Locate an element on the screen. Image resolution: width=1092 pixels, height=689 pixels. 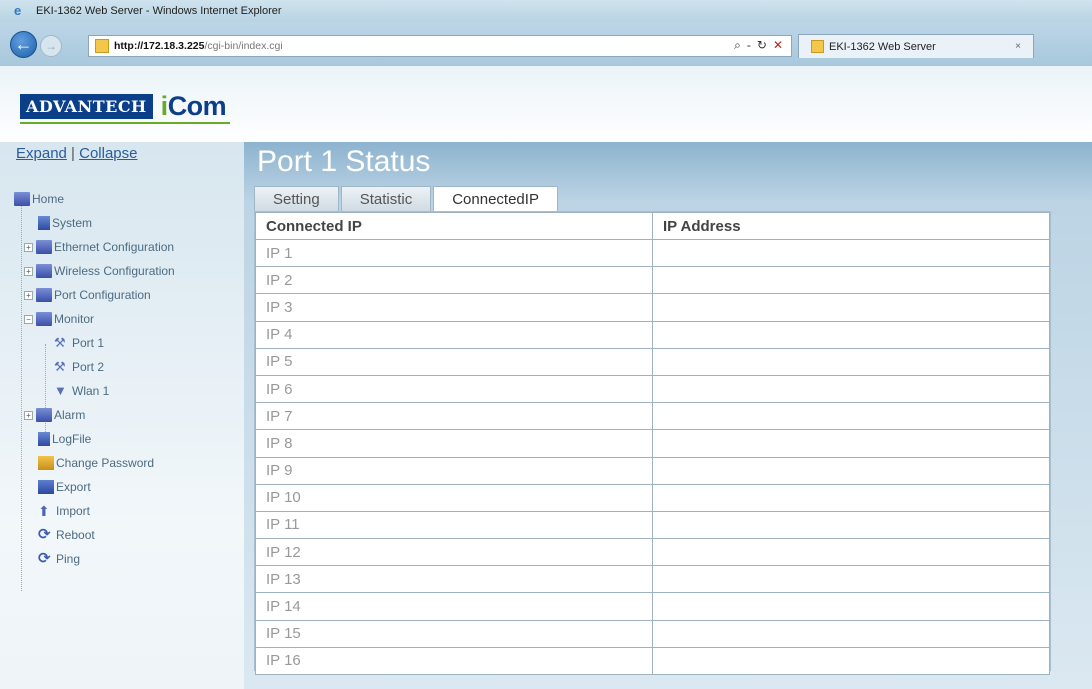
table-row: IP 10 is located at coordinates (652, 497).